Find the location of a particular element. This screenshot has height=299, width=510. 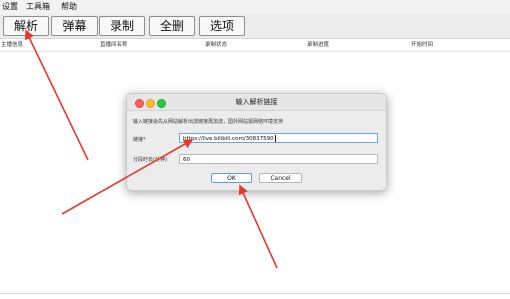

record-button: 录制 is located at coordinates (122, 26).